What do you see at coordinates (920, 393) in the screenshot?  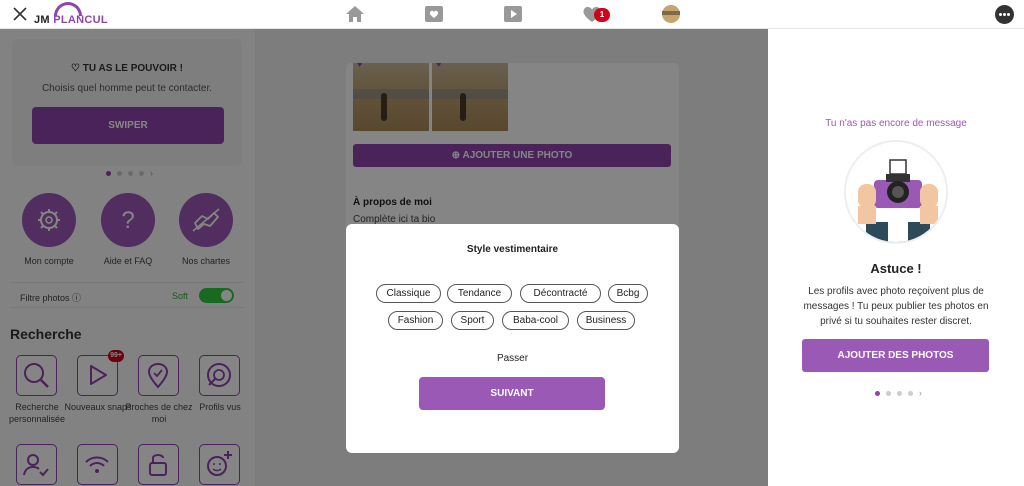 I see `chevron-right-icon: ›` at bounding box center [920, 393].